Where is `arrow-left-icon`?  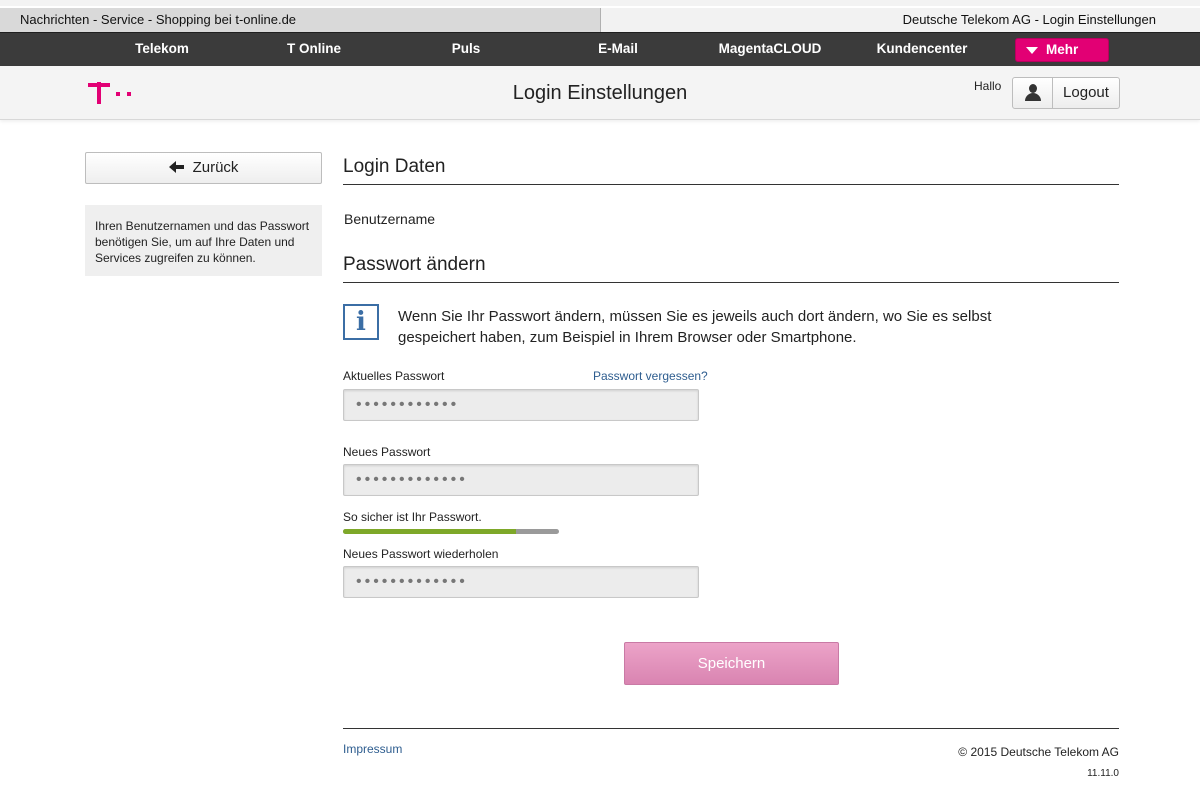
arrow-left-icon is located at coordinates (176, 167).